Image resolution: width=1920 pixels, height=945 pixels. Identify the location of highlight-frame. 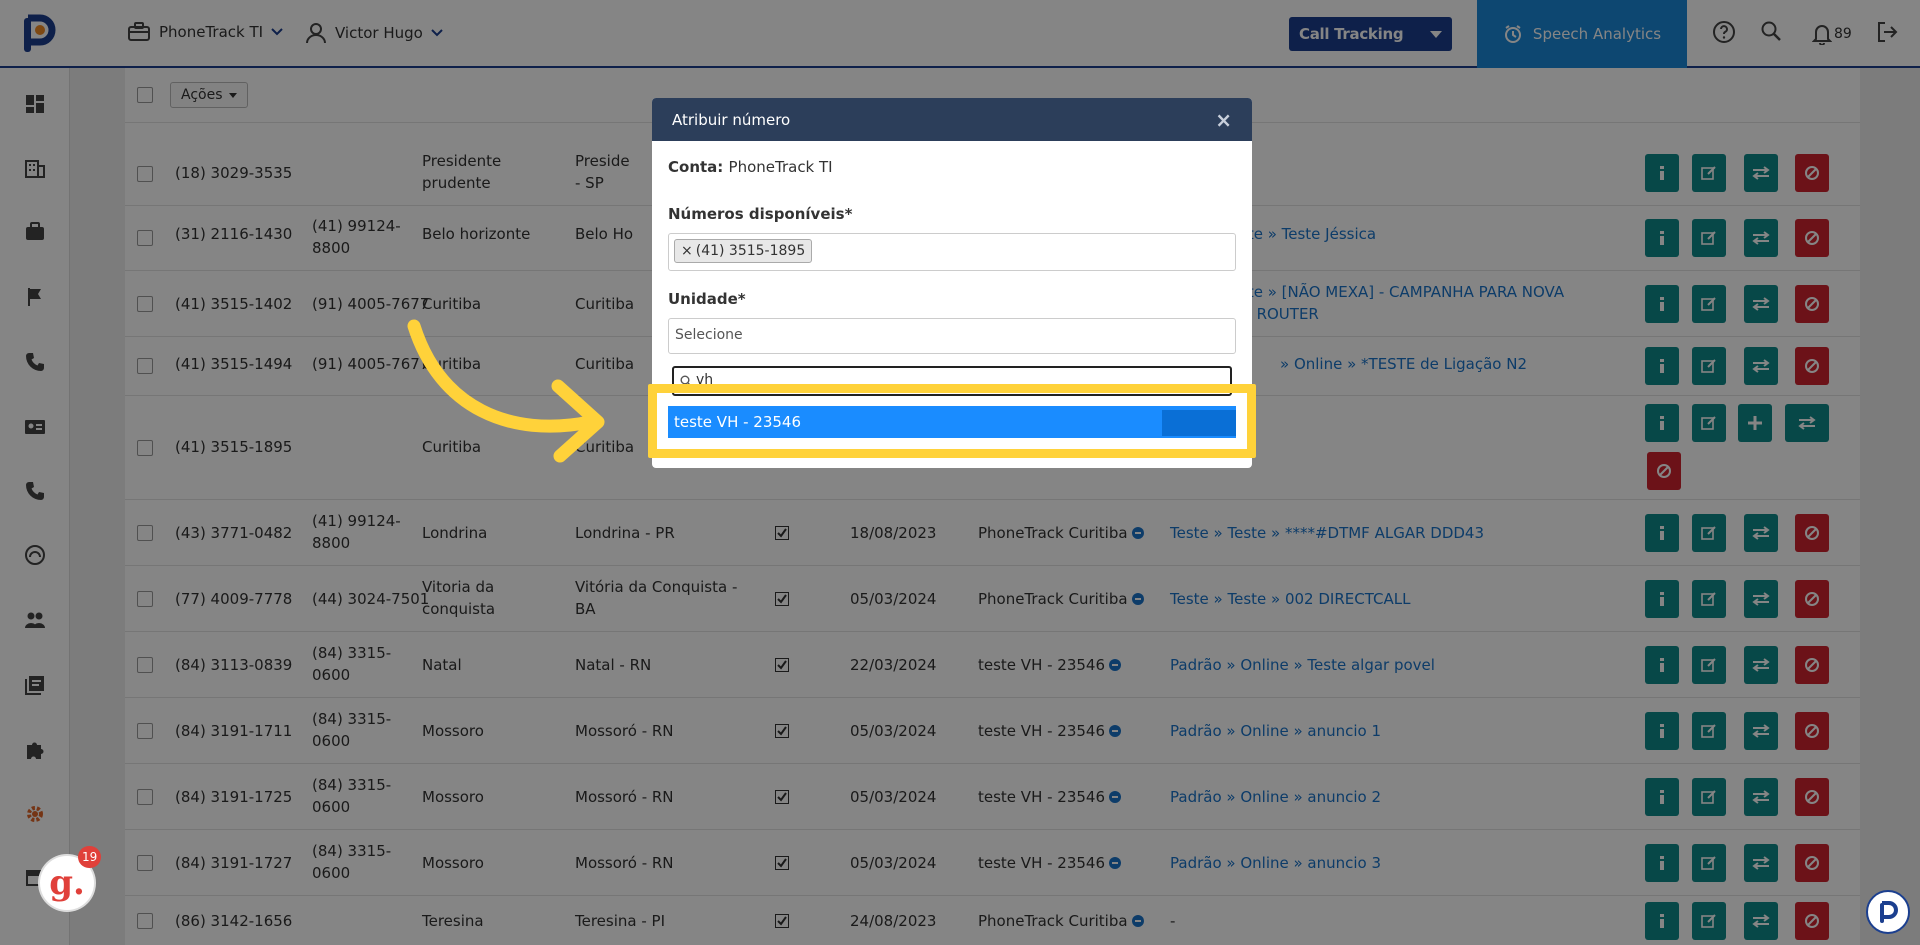
(952, 421).